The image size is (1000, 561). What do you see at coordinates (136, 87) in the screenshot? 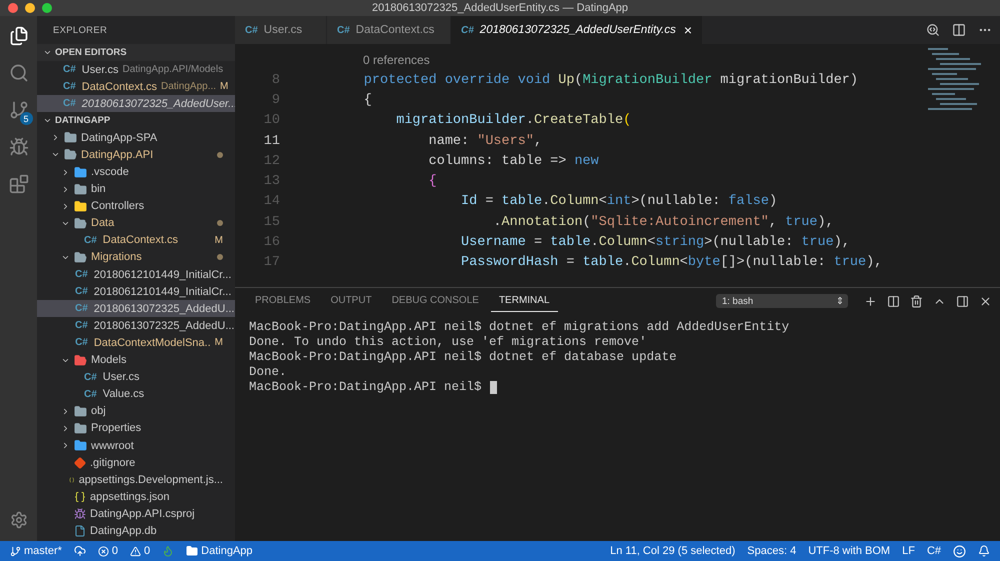
I see `open-editor-item: C# DataContext.cs DatingApp... M` at bounding box center [136, 87].